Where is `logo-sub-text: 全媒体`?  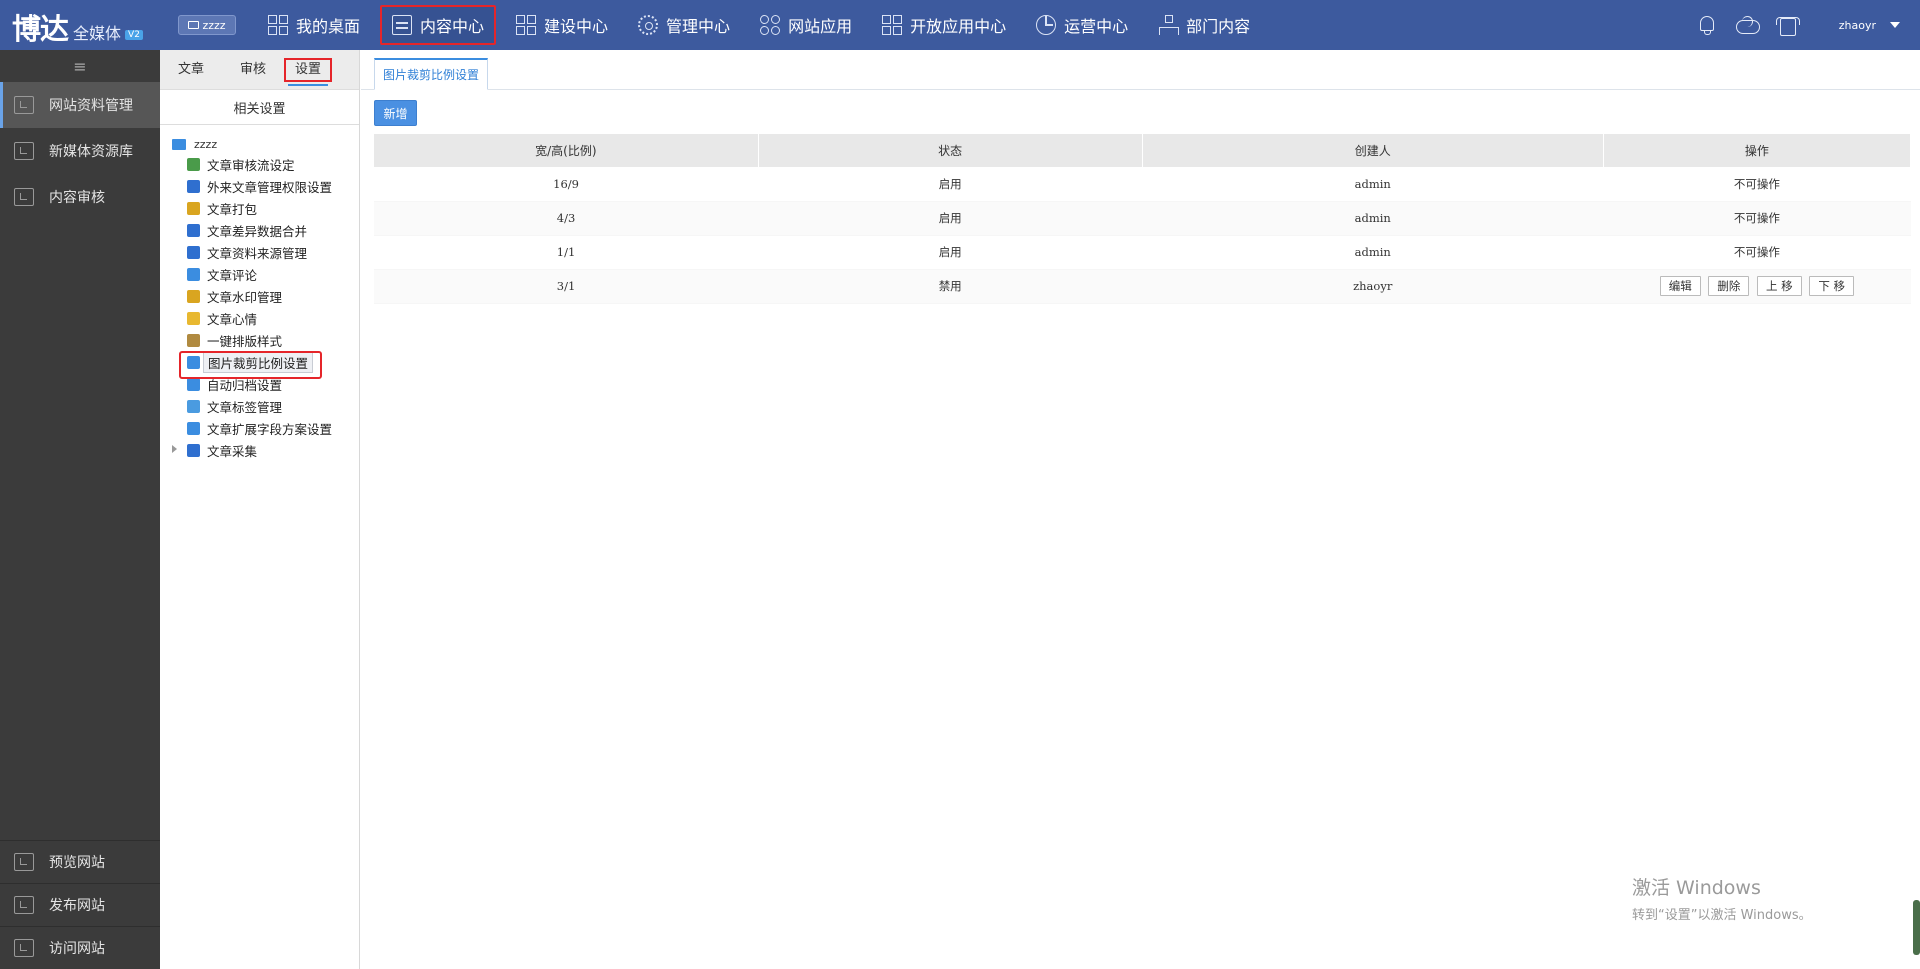
logo-sub-text: 全媒体 is located at coordinates (97, 33).